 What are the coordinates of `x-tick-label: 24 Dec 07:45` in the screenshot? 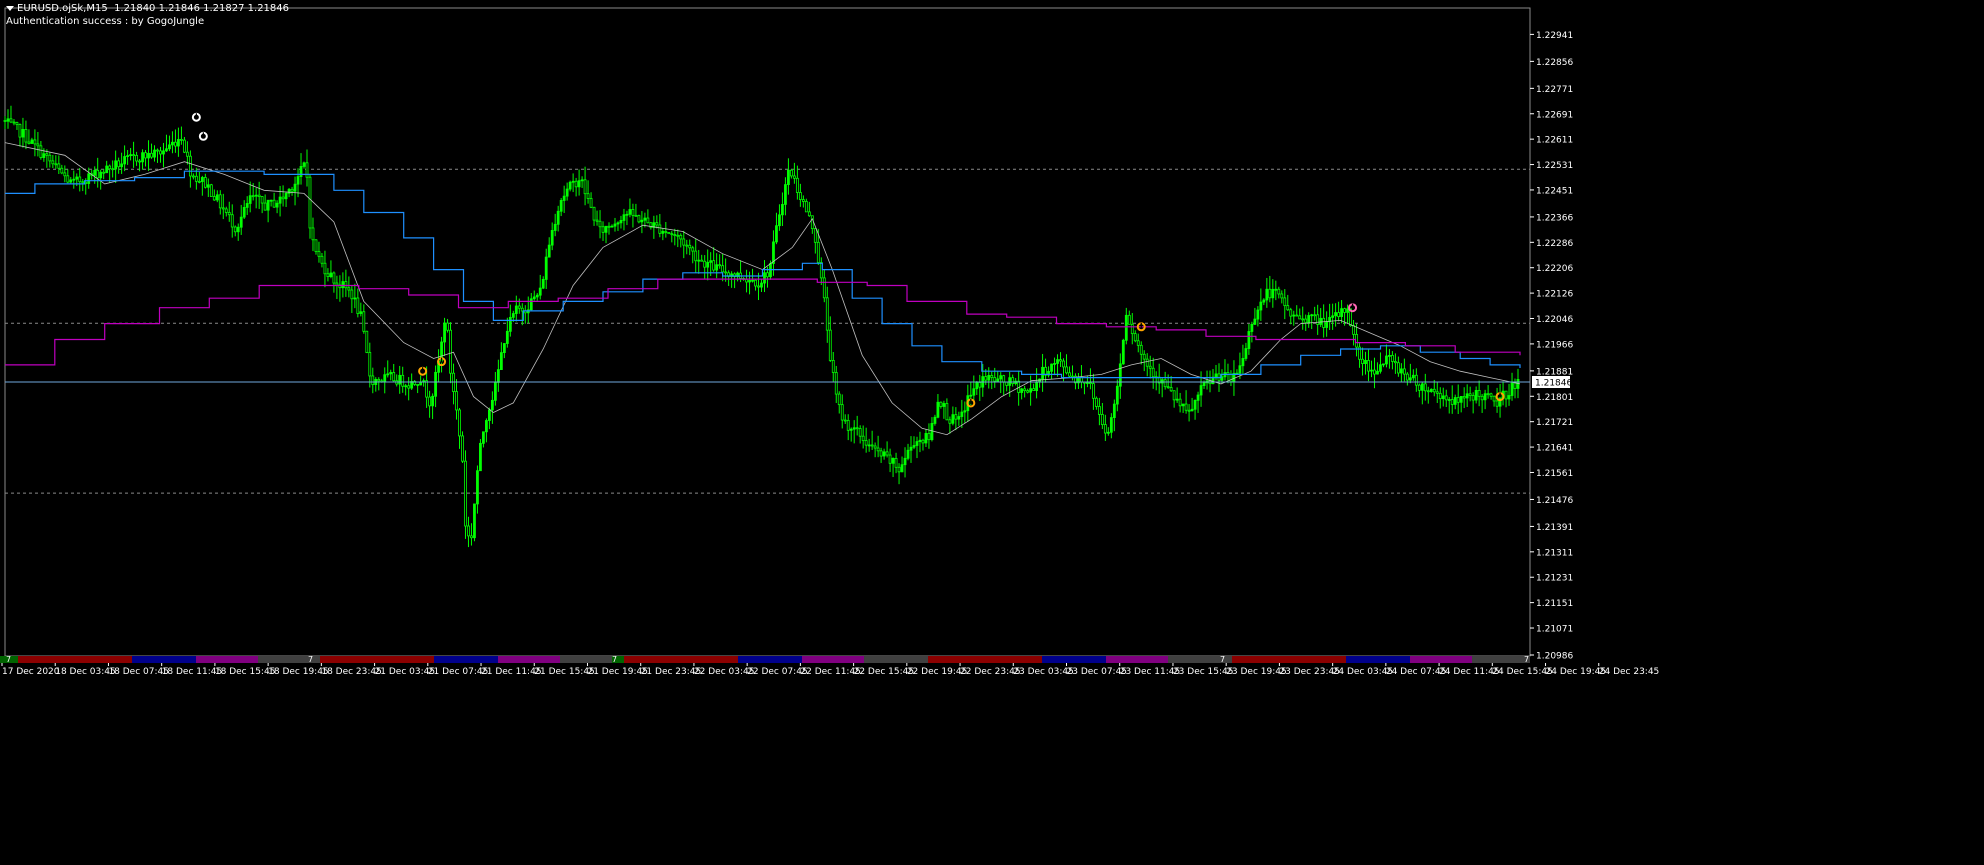 It's located at (1416, 672).